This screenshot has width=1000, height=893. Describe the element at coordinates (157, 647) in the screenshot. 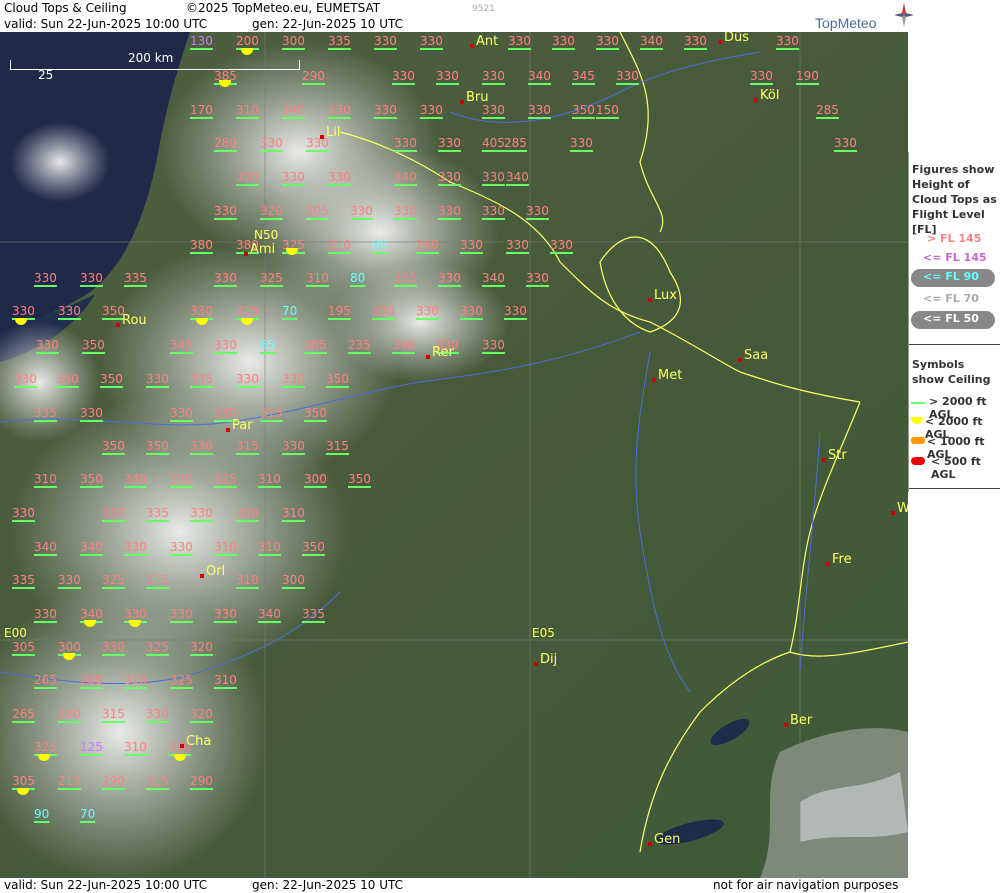

I see `flight-level-value: 325` at that location.